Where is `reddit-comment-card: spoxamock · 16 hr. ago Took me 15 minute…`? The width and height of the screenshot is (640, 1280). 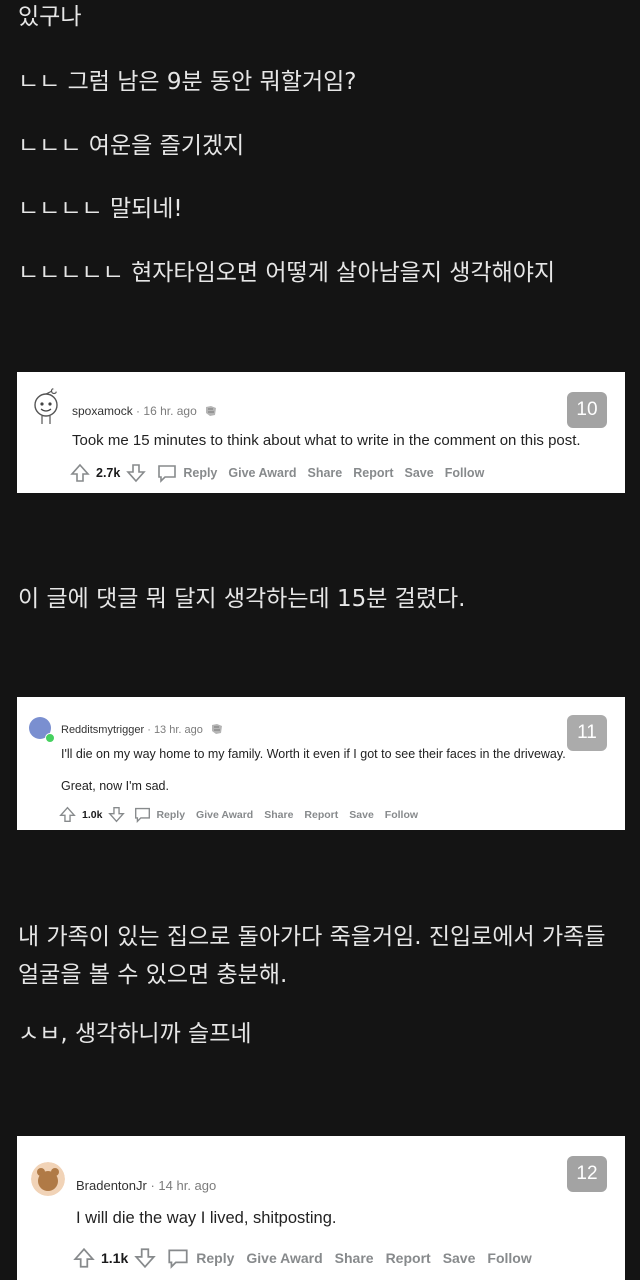
reddit-comment-card: spoxamock · 16 hr. ago Took me 15 minute… is located at coordinates (321, 432).